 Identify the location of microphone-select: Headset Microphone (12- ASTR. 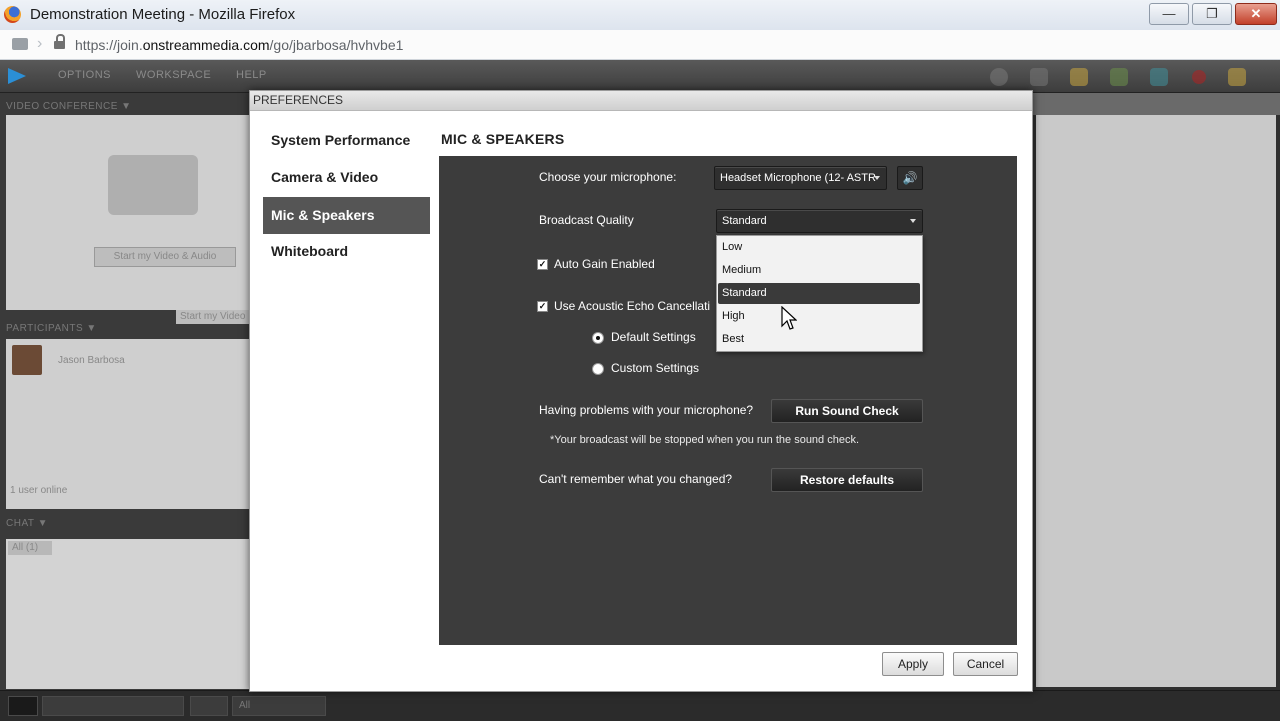
(800, 178).